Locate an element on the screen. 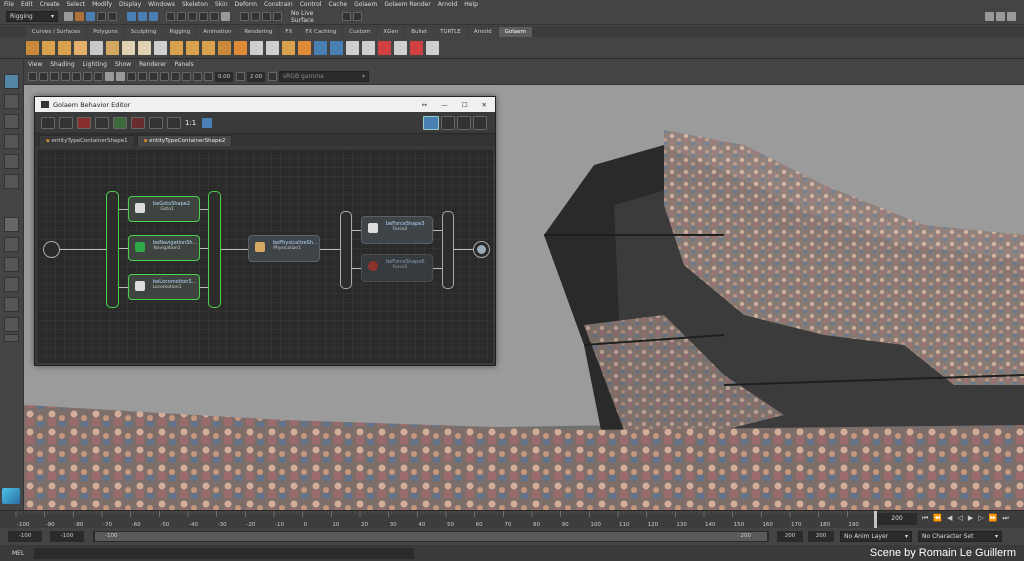 This screenshot has width=1024, height=561. entity-type-icon is located at coordinates (144, 47).